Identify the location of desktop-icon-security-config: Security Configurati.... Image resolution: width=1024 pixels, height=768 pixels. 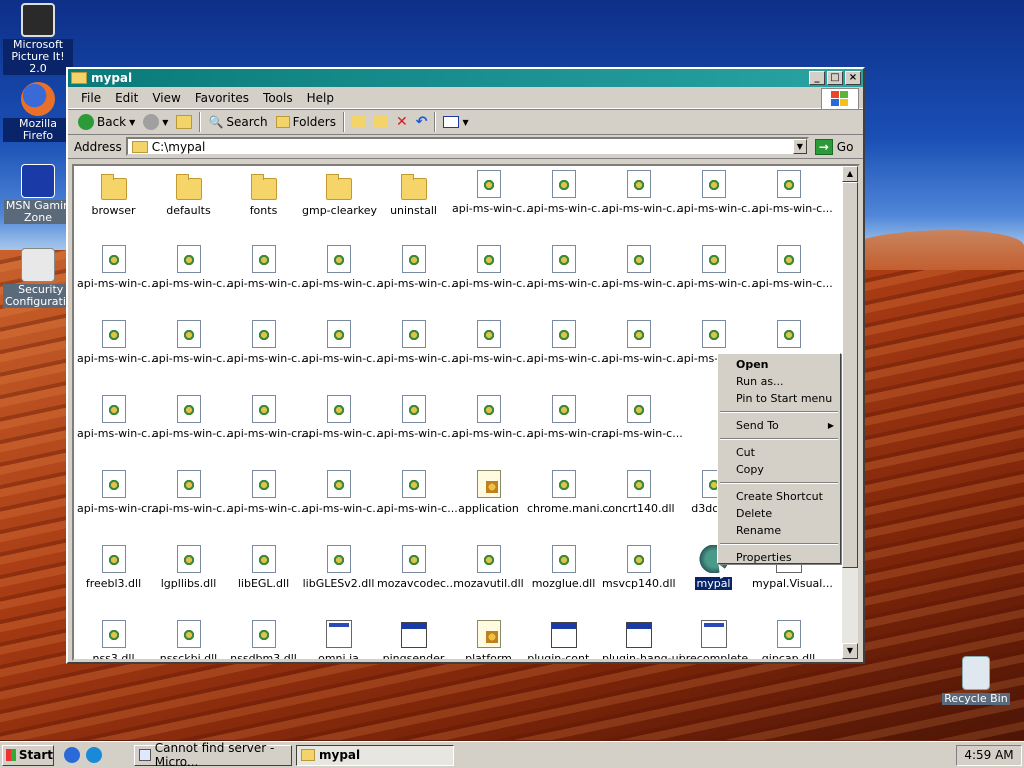
(41, 278).